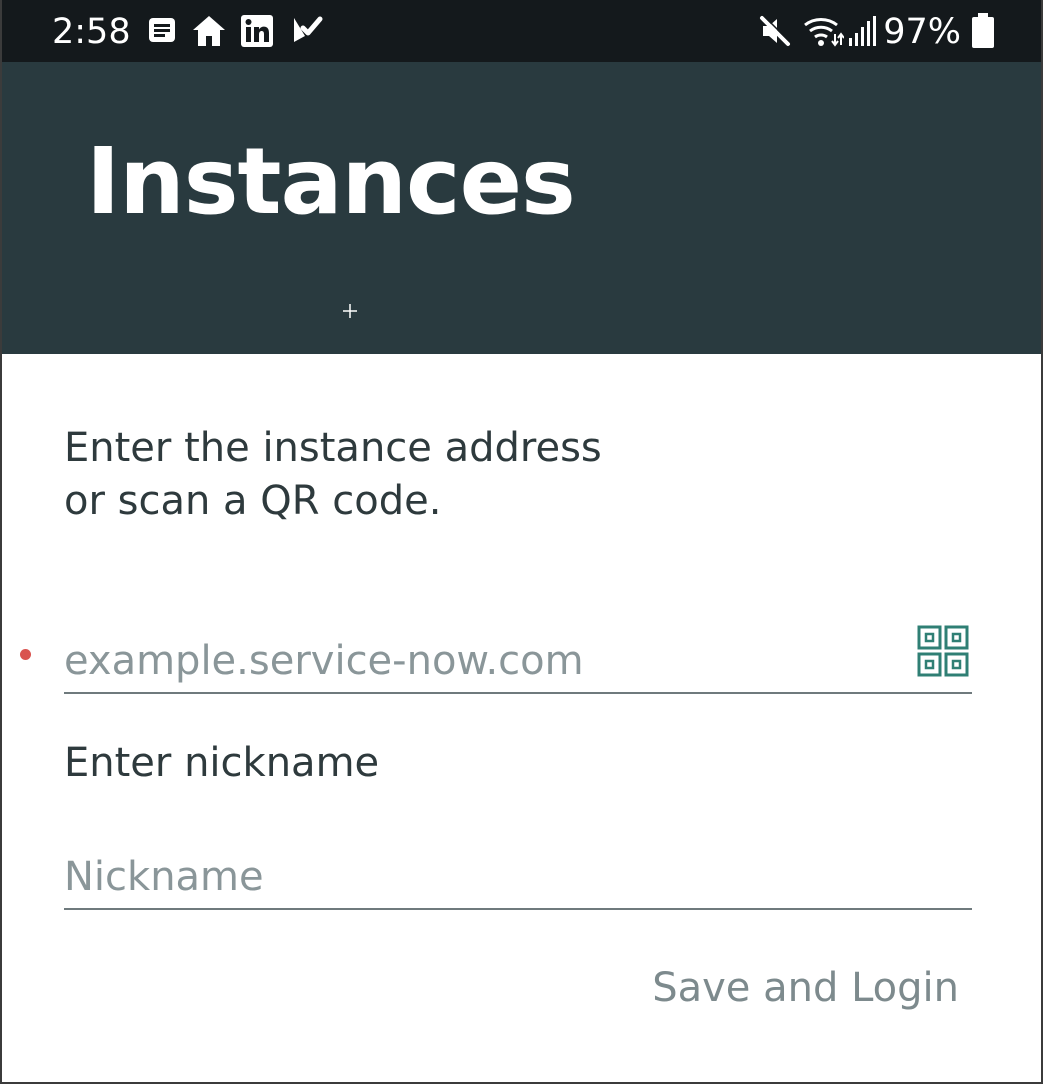 The height and width of the screenshot is (1084, 1043). Describe the element at coordinates (862, 31) in the screenshot. I see `signal-icon` at that location.